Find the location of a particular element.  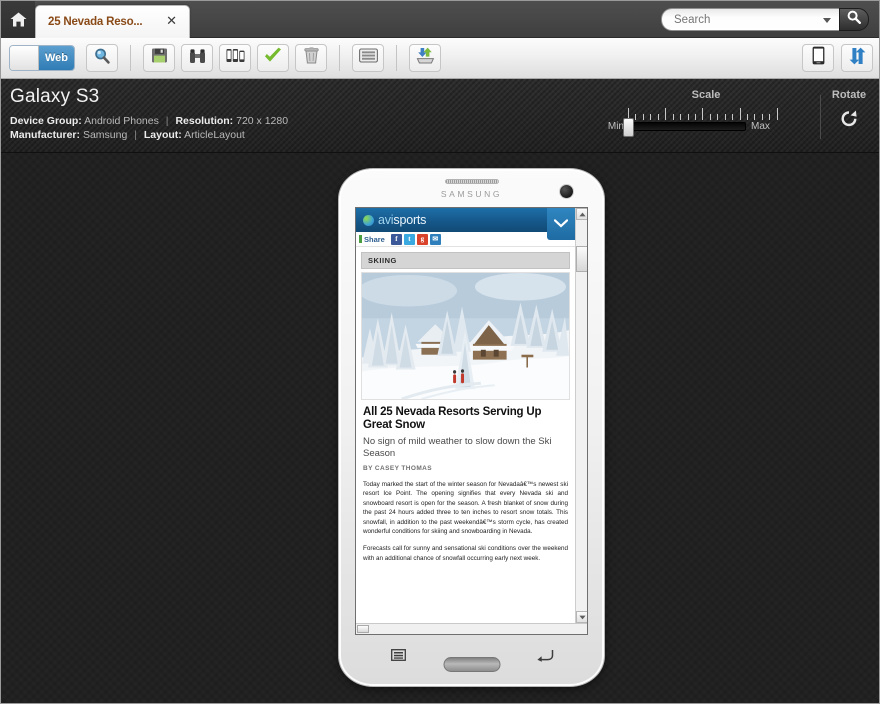

devices-button is located at coordinates (235, 58).